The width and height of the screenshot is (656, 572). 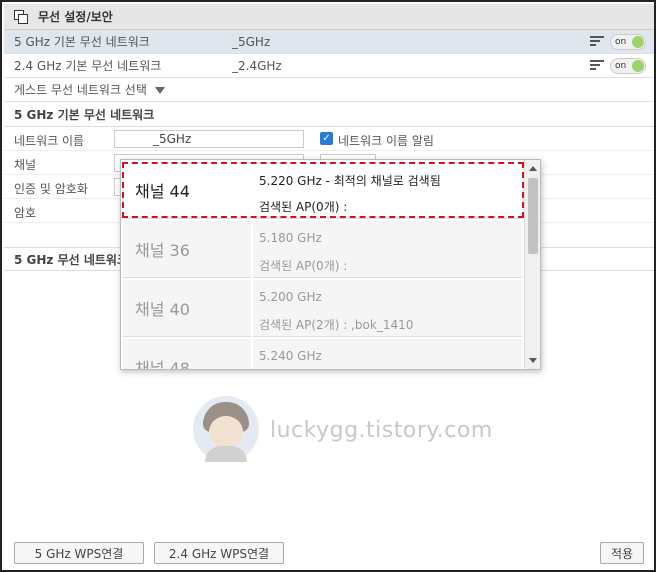 I want to click on apply-button: 적용, so click(x=622, y=553).